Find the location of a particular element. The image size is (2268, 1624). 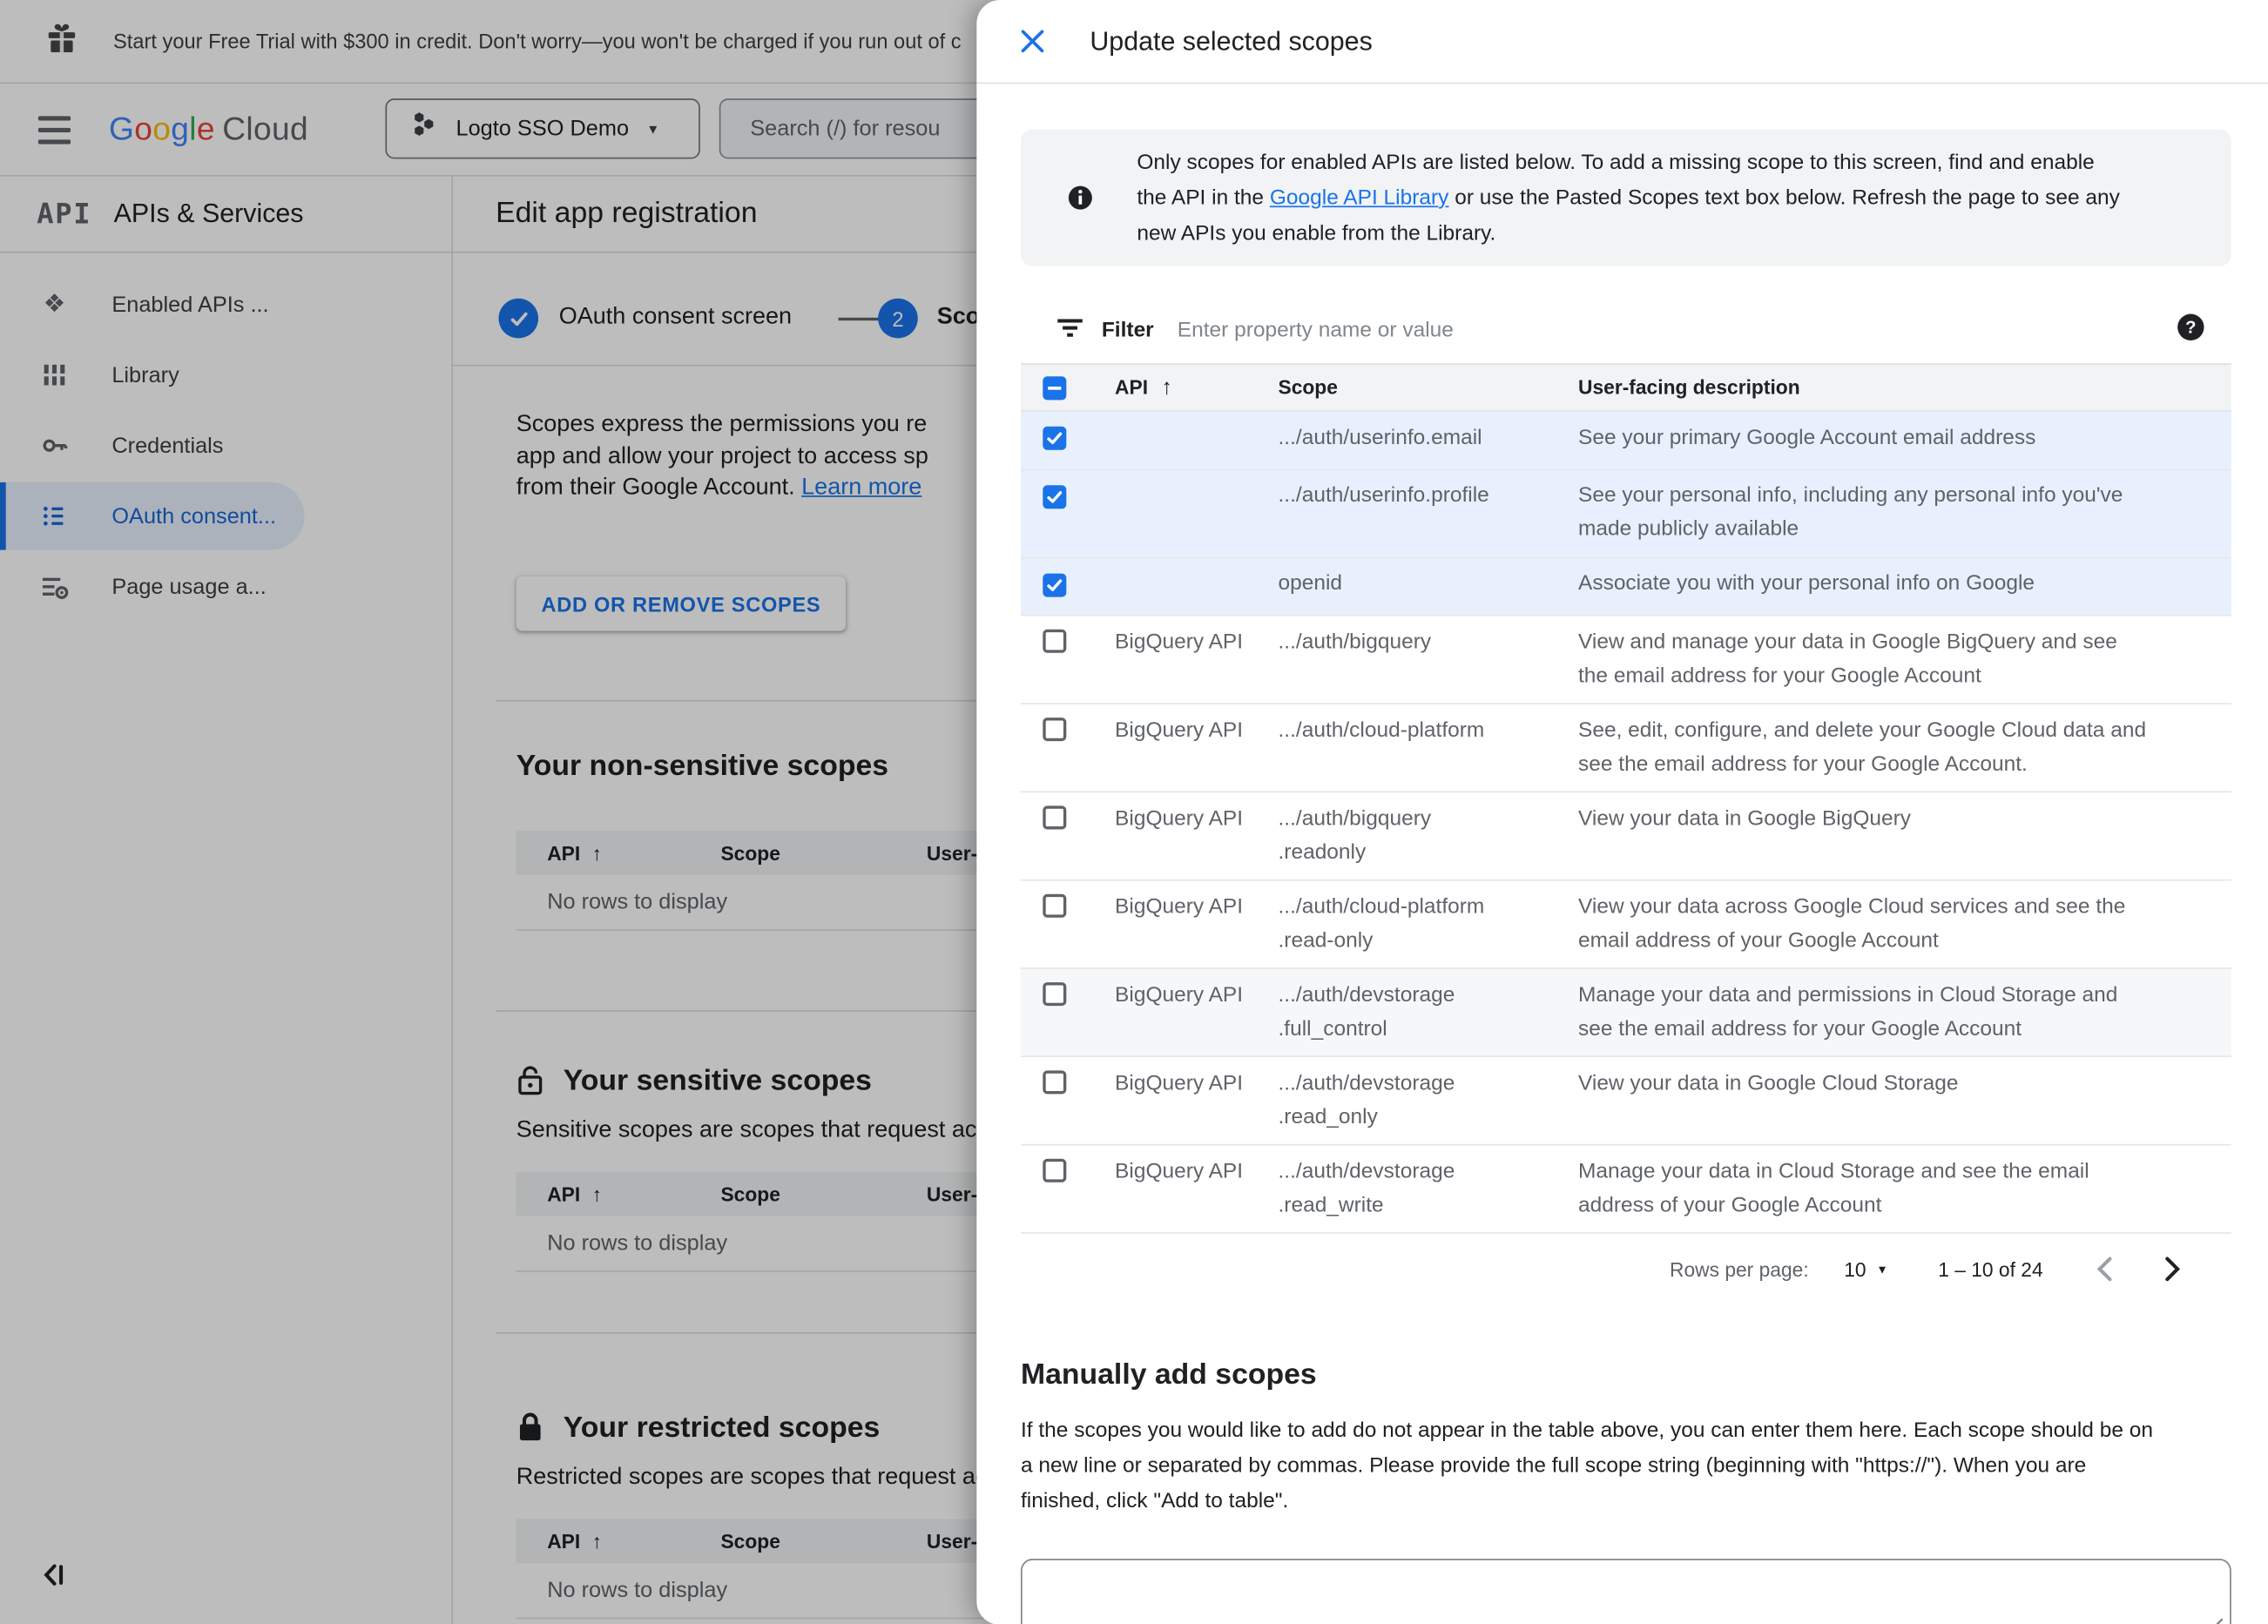

close-icon is located at coordinates (1032, 42).